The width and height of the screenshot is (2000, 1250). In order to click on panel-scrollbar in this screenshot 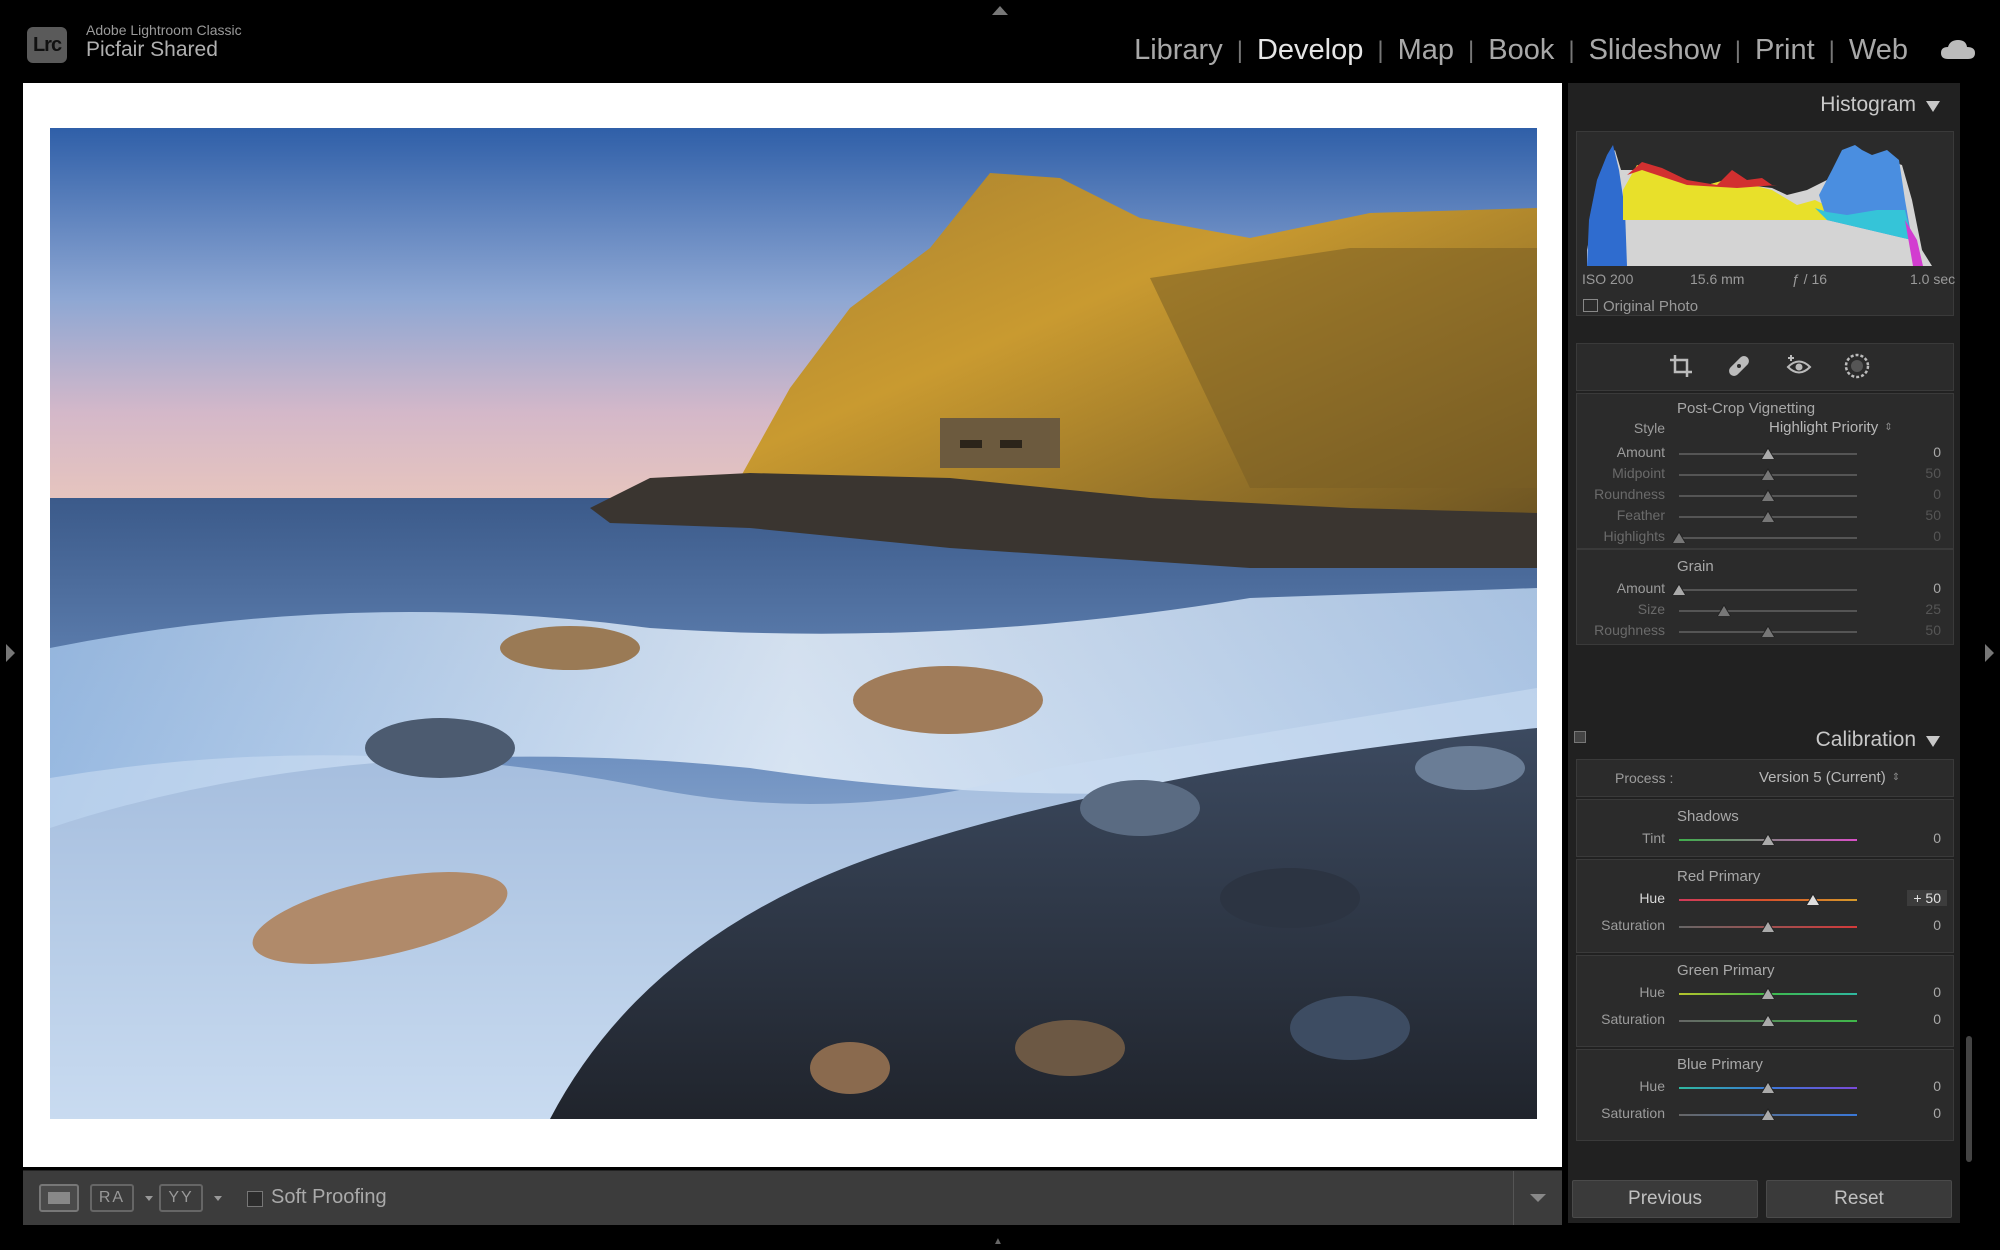, I will do `click(1969, 1099)`.